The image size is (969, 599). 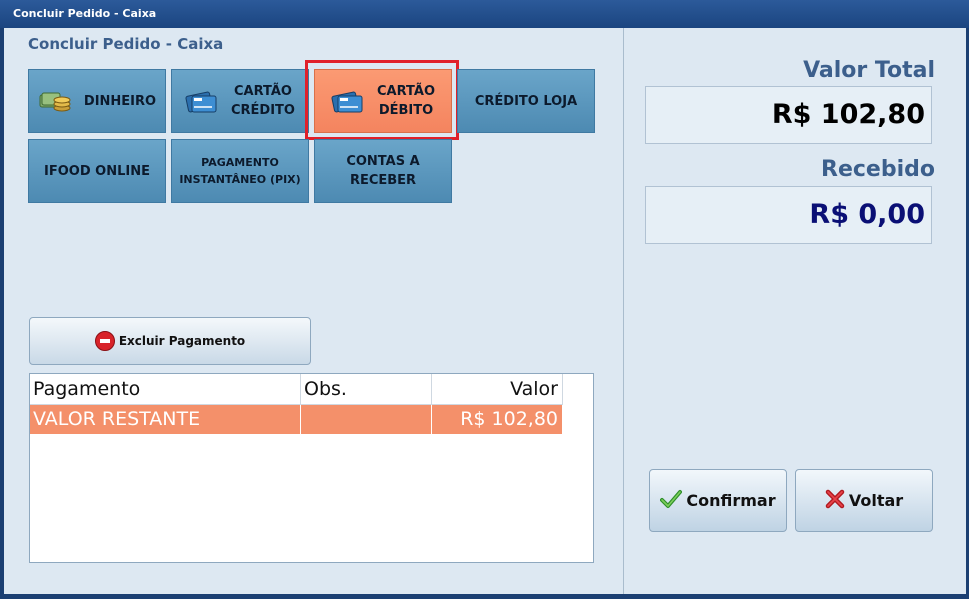 I want to click on valor-total-display: R$ 102,80, so click(x=788, y=115).